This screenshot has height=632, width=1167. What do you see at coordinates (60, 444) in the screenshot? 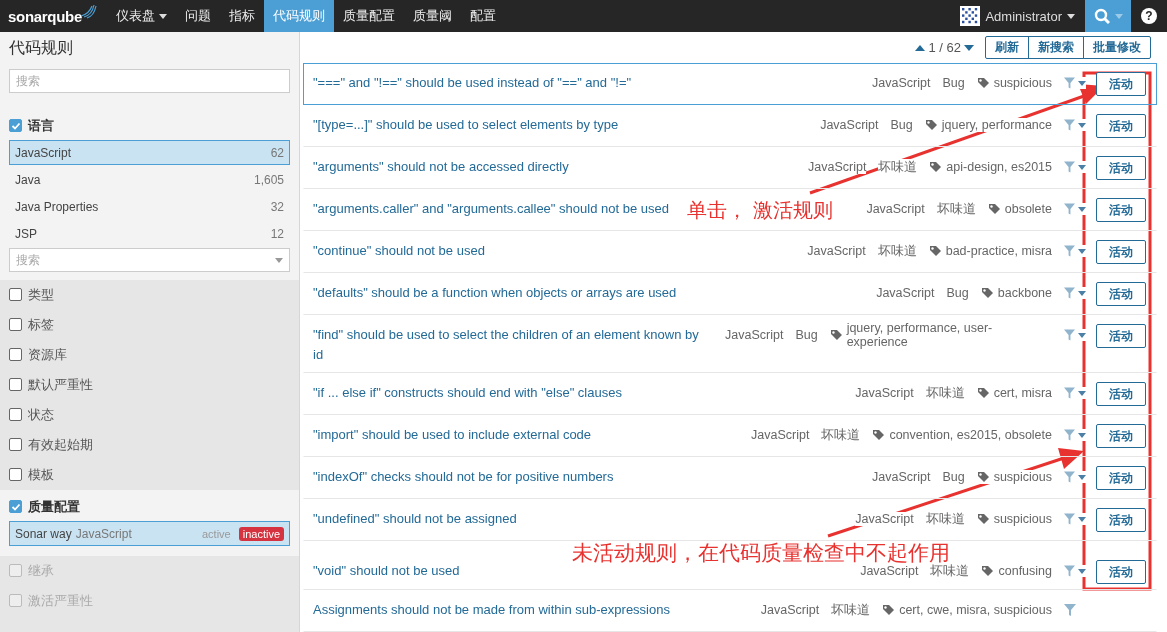
I see `facet-title: 有效起始期` at bounding box center [60, 444].